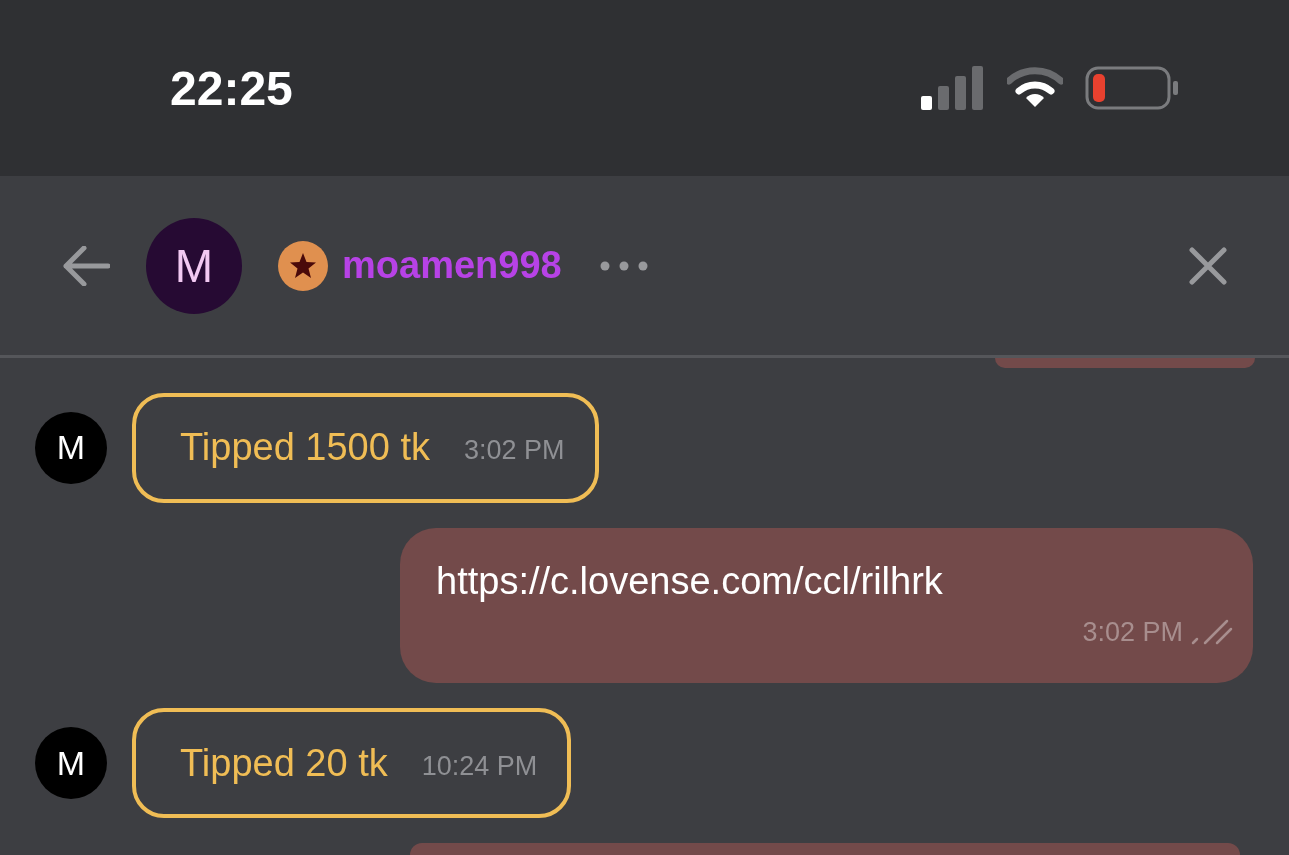 This screenshot has height=855, width=1289. I want to click on username: moamen998, so click(452, 265).